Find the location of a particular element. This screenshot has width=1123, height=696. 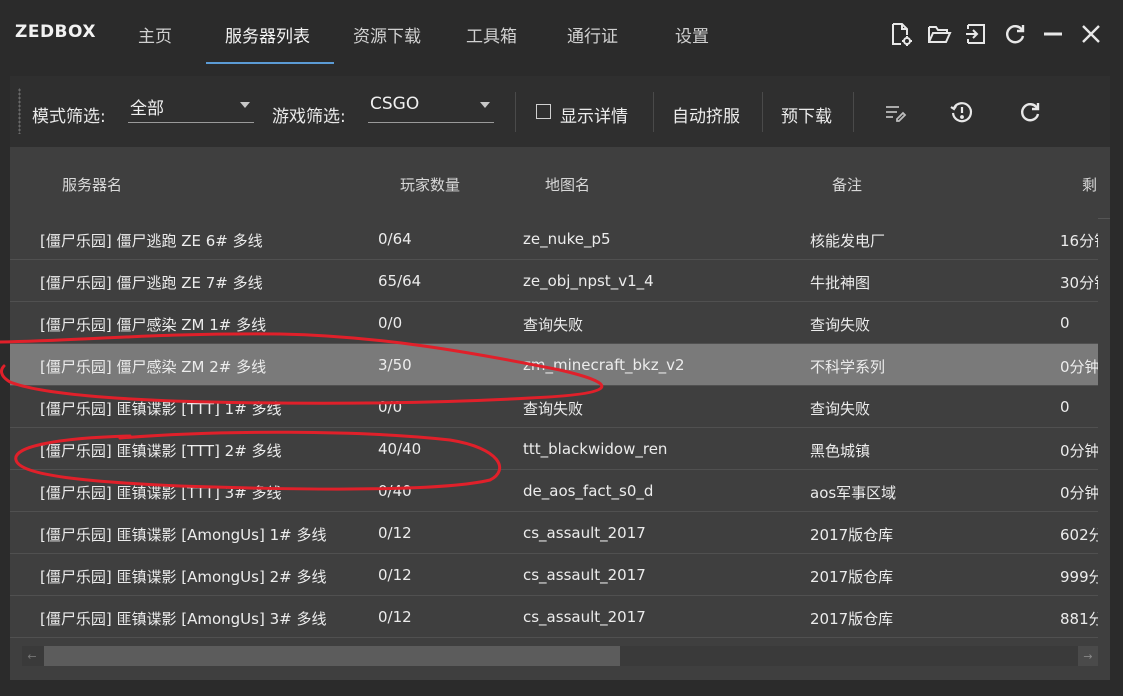

note-cell: 核能发电厂 is located at coordinates (848, 241).